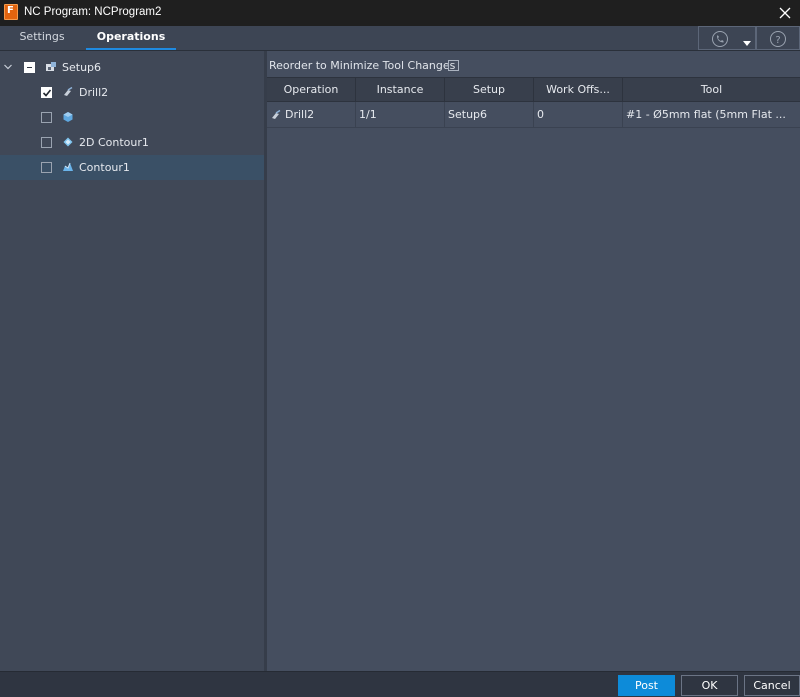 This screenshot has width=800, height=697. What do you see at coordinates (400, 115) in the screenshot?
I see `cell-instance: 1/1` at bounding box center [400, 115].